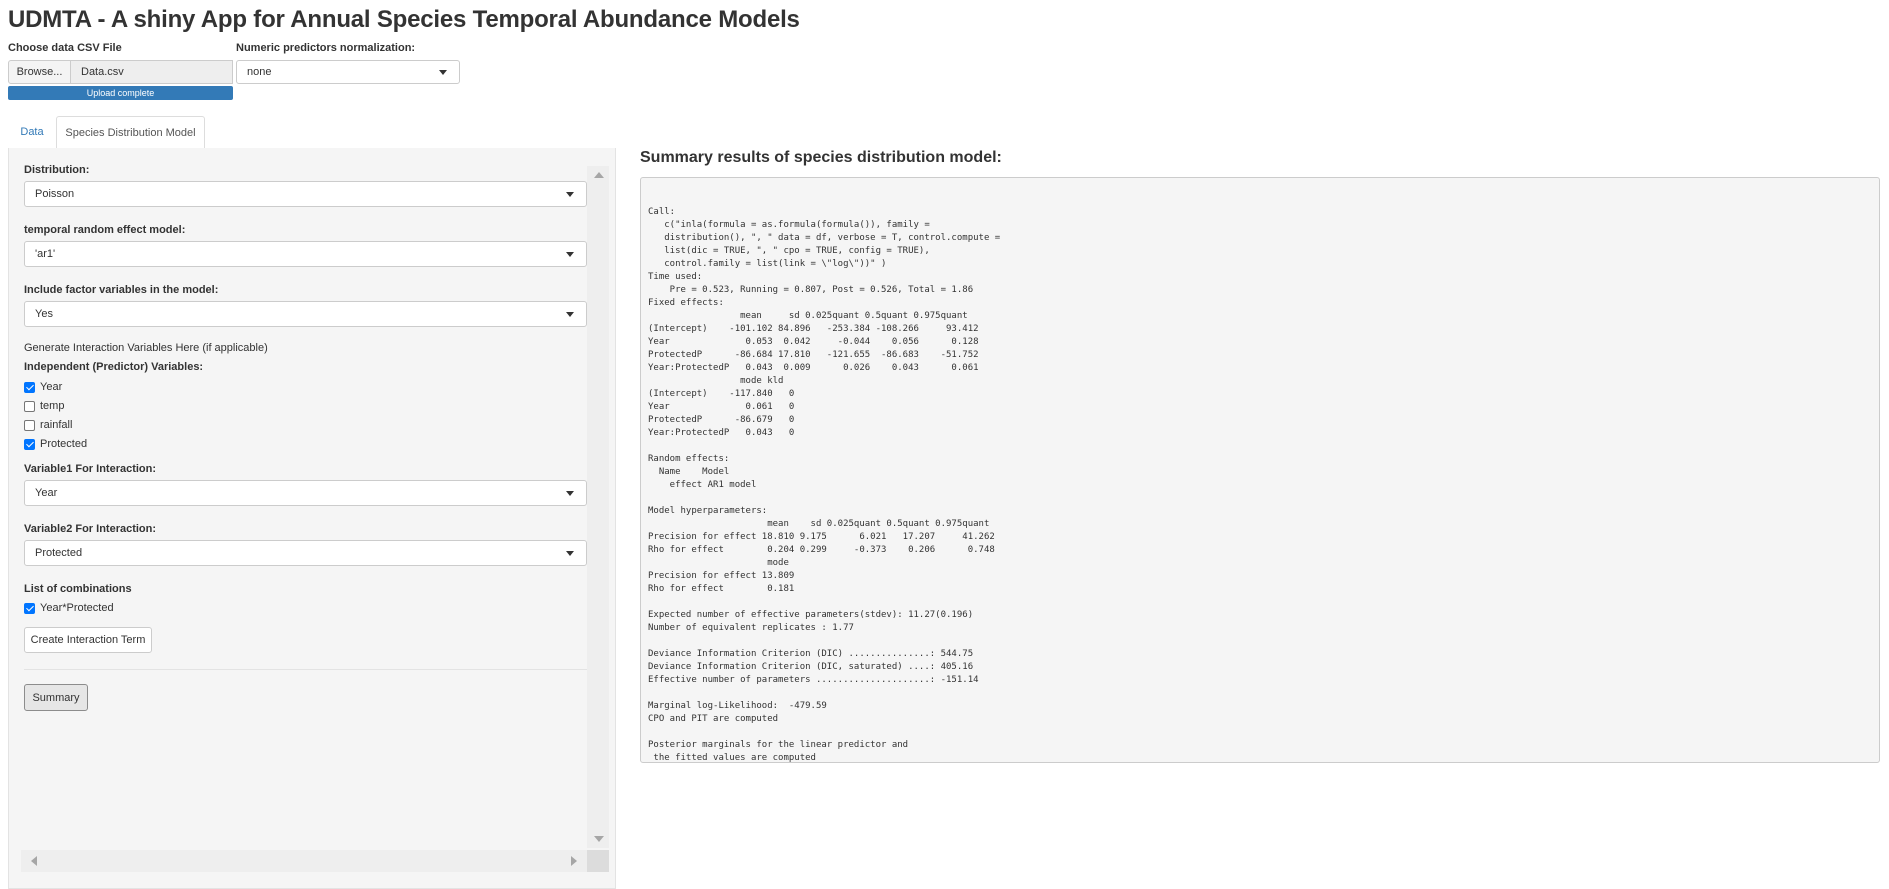  What do you see at coordinates (598, 861) in the screenshot?
I see `scrollbar-corner` at bounding box center [598, 861].